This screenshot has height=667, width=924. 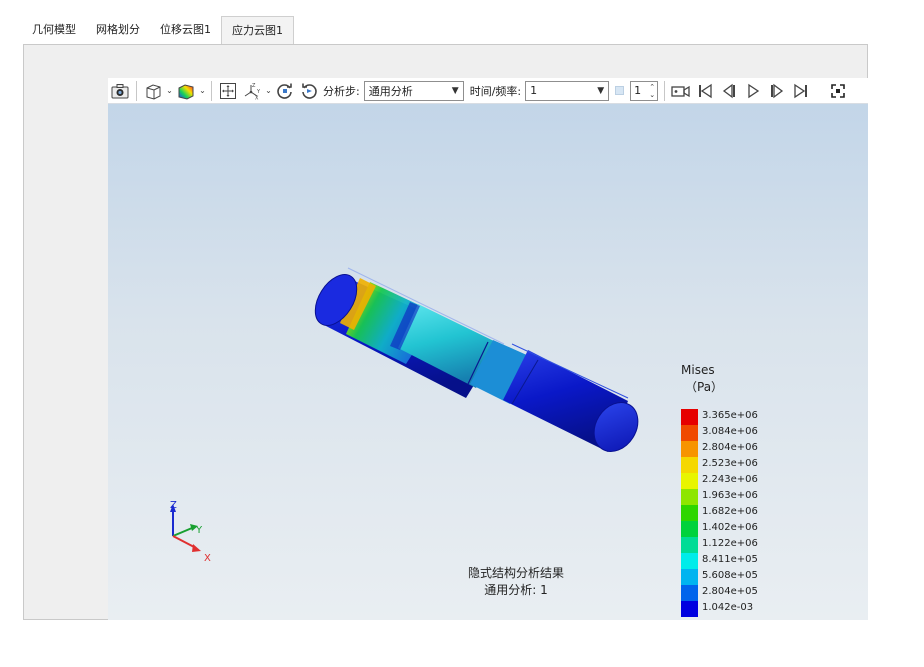 I want to click on legend-value: 2.243e+06, so click(x=730, y=479).